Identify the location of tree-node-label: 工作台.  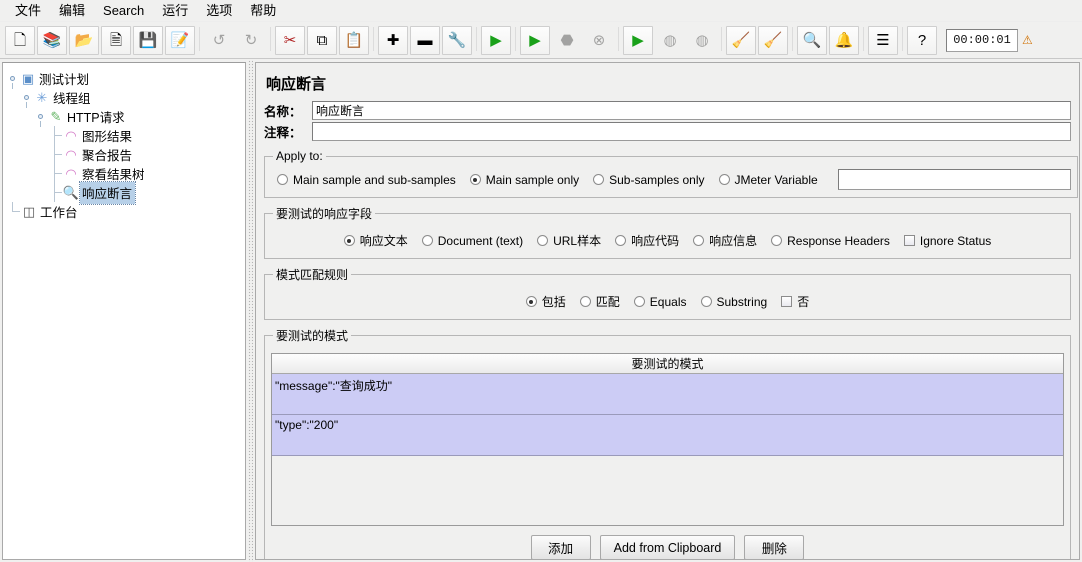
(59, 212).